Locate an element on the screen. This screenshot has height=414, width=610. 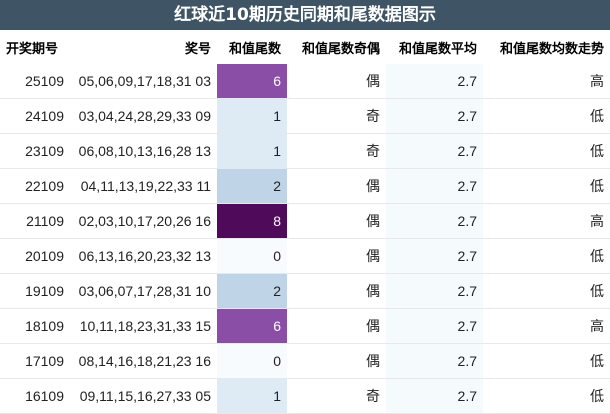
table-row: 17109 08,14,16,18,21,23 16 0 偶 2.7 低 is located at coordinates (305, 361).